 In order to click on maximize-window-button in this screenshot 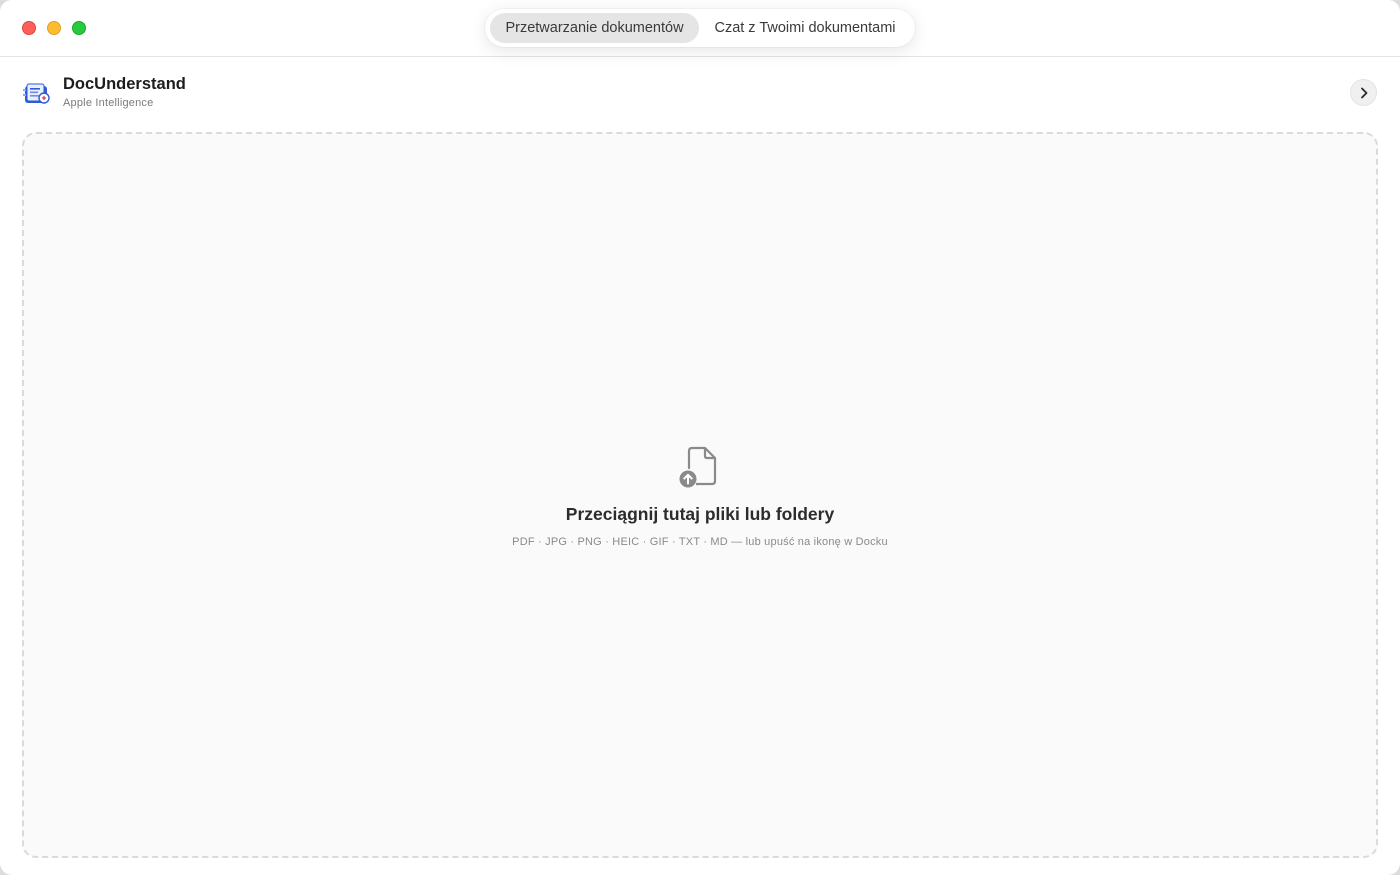, I will do `click(79, 28)`.